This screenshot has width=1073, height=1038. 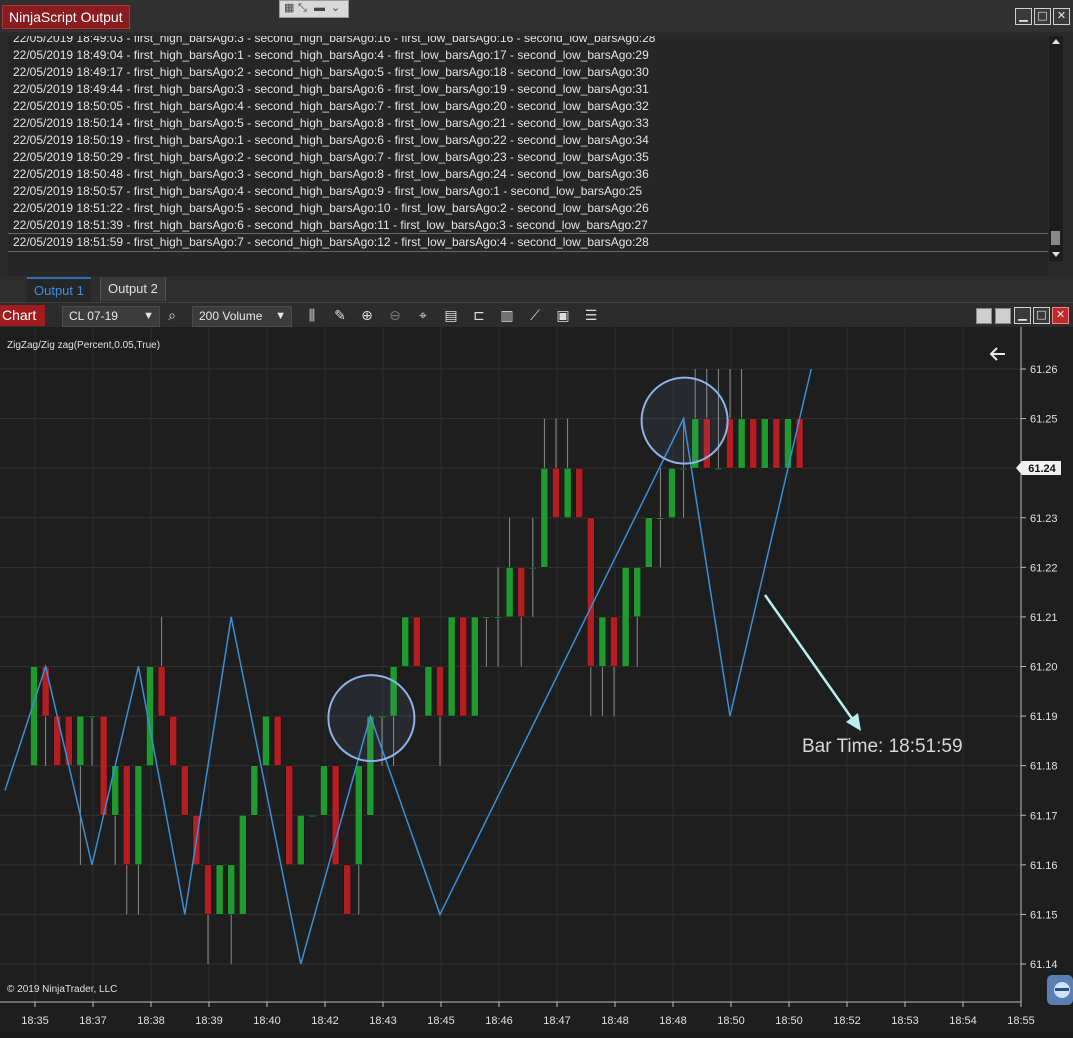 I want to click on data-box-icon: ▤, so click(x=451, y=316).